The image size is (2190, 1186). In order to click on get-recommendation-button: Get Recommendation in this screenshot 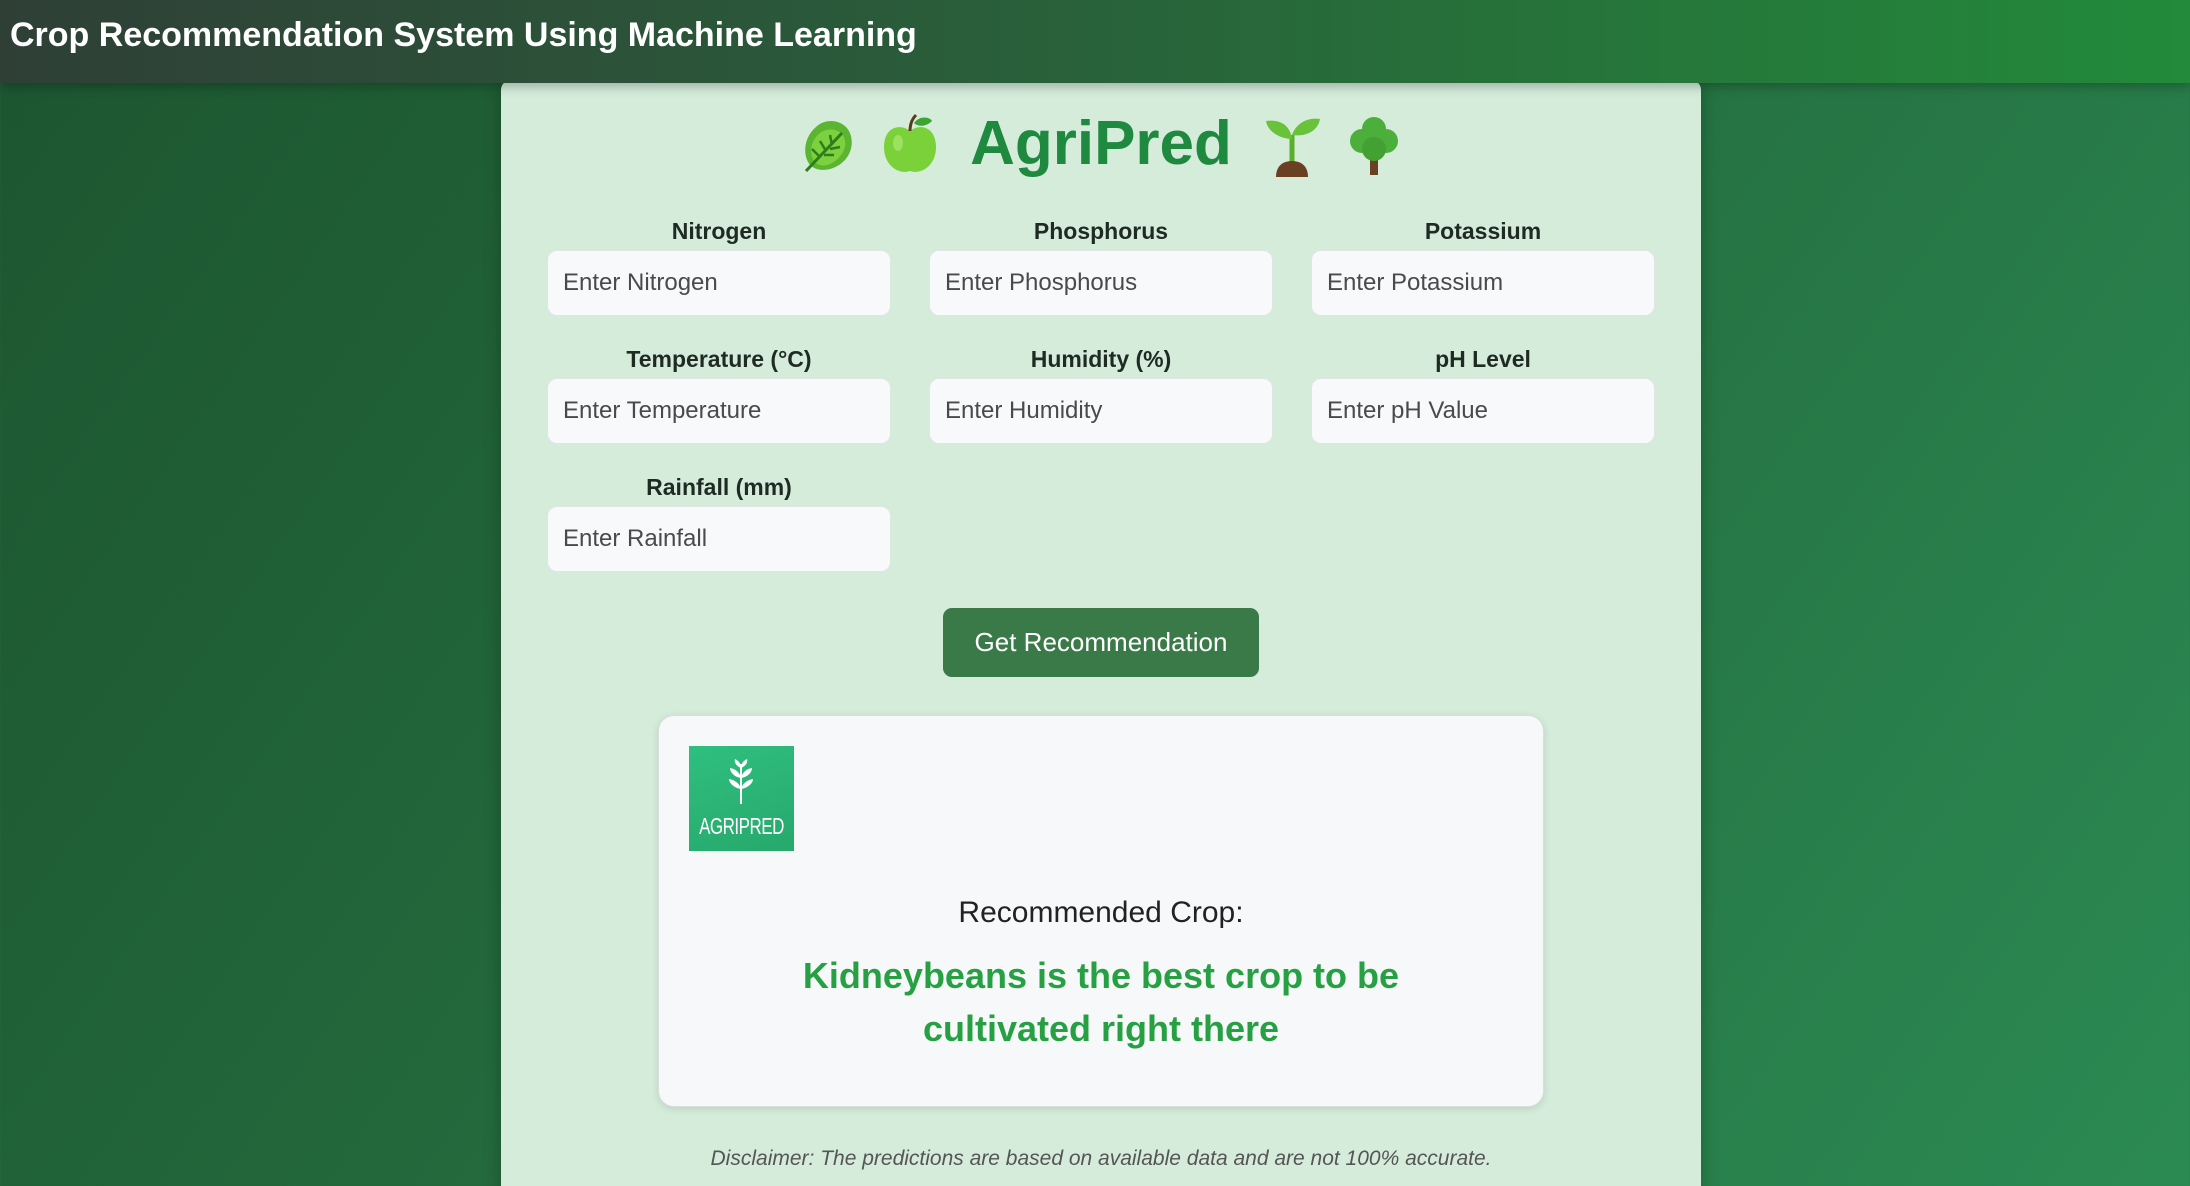, I will do `click(1101, 642)`.